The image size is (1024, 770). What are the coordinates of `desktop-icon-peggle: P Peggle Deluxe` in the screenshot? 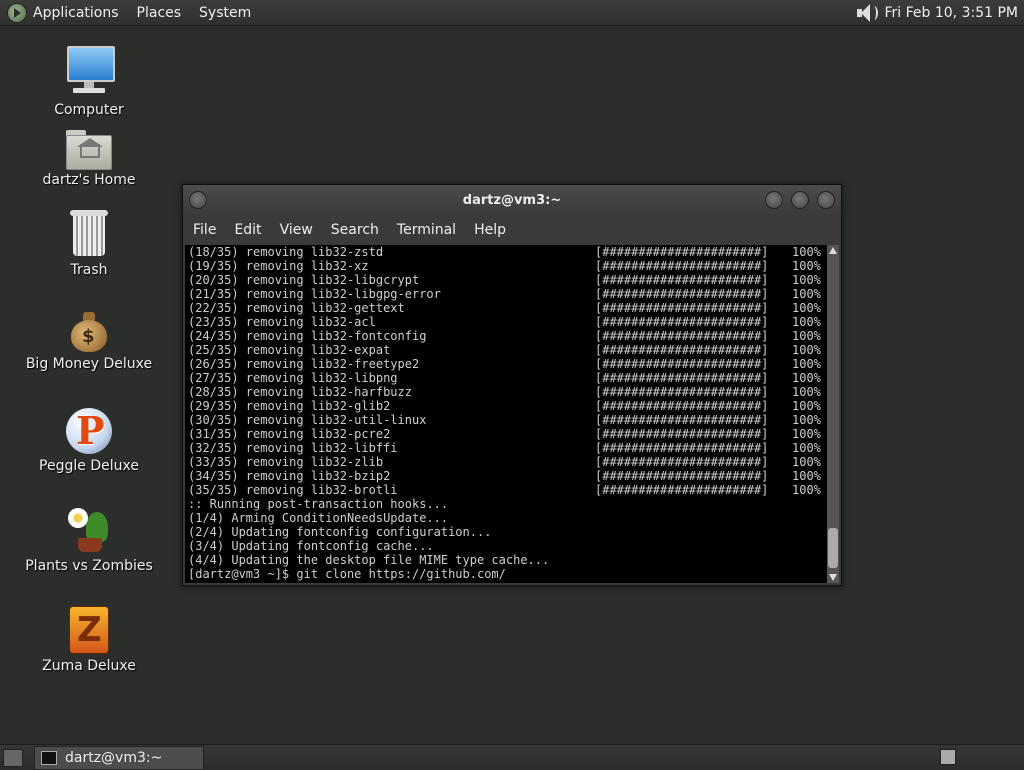 It's located at (89, 441).